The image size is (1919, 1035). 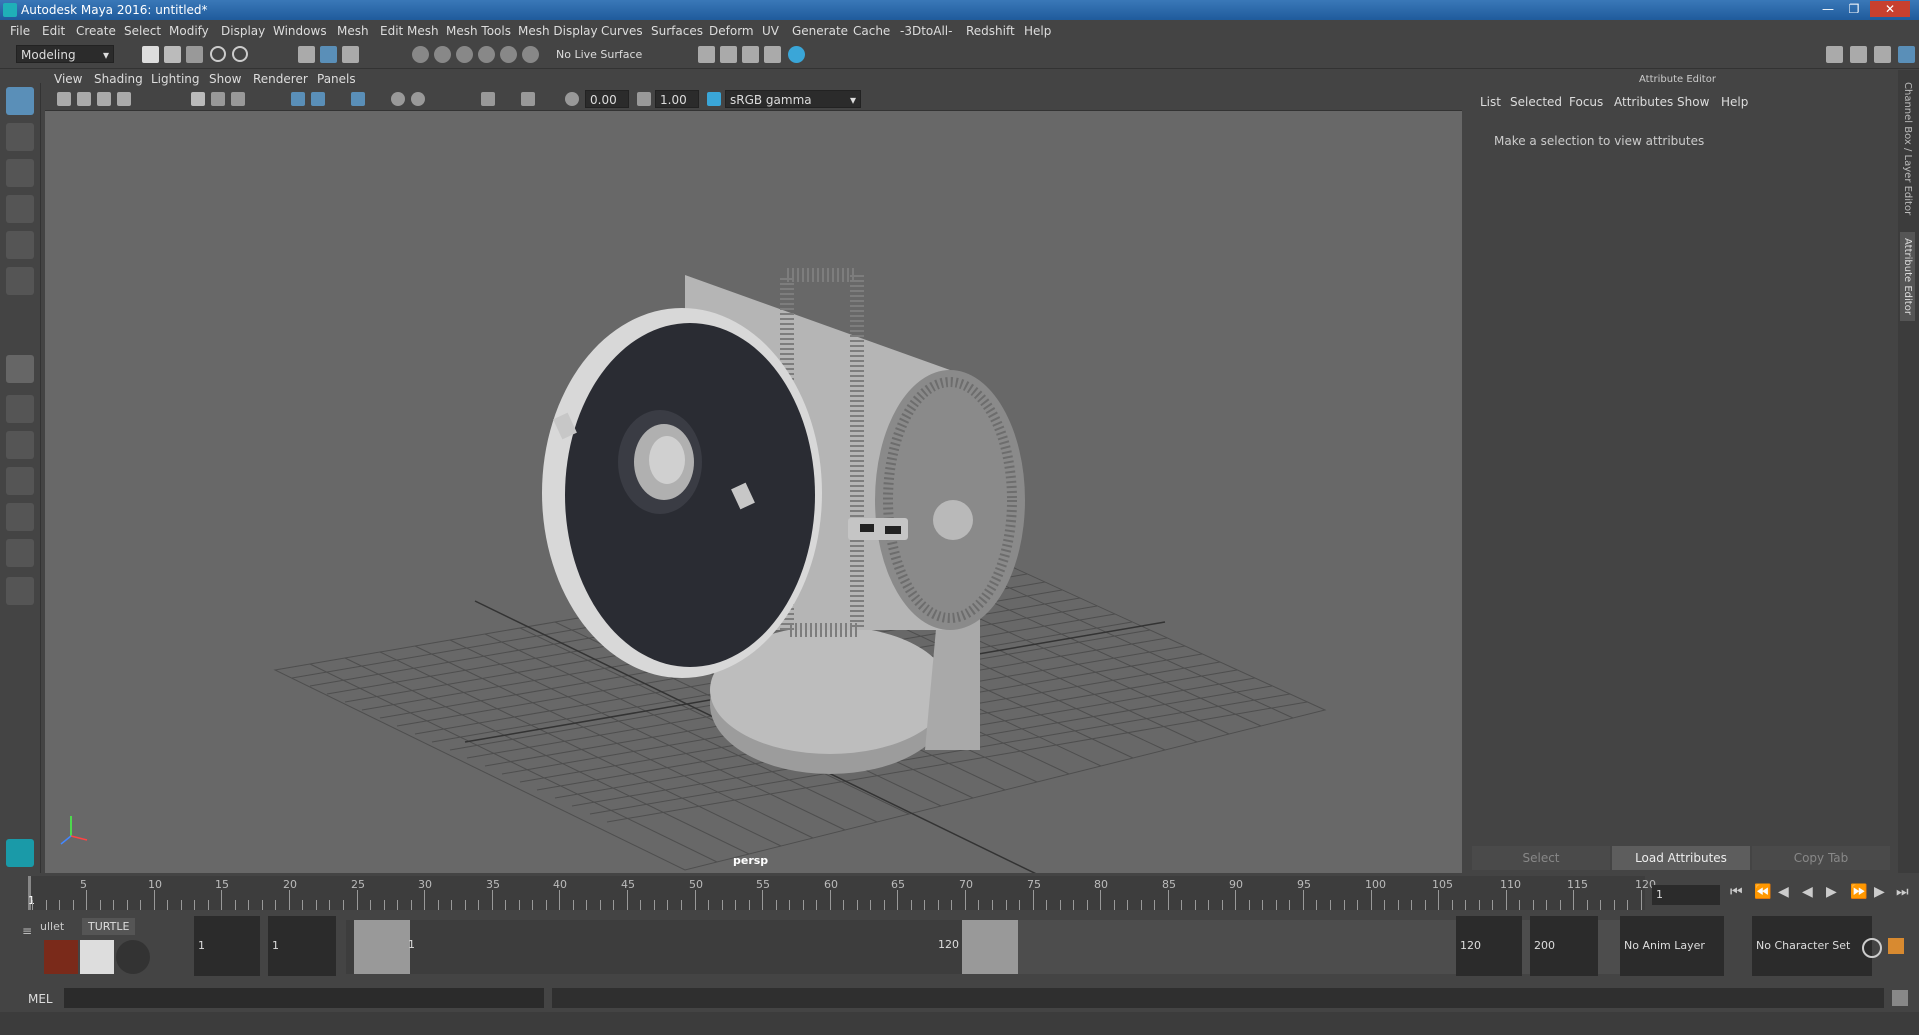 I want to click on go-to-end-button: ⏭, so click(x=1902, y=892).